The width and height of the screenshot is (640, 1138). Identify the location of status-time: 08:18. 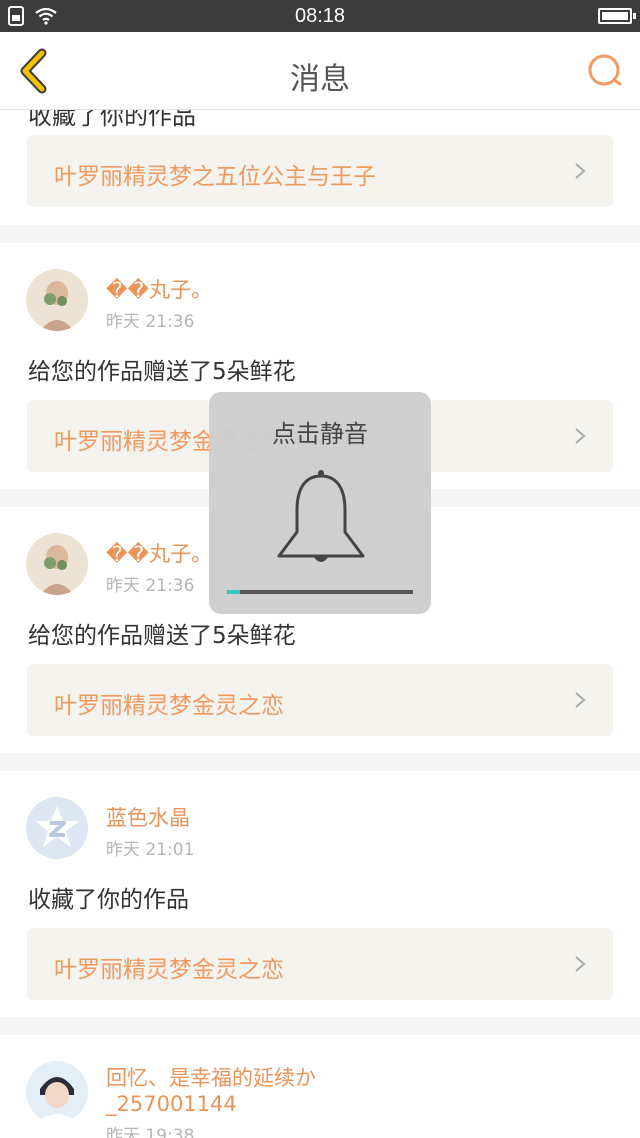
(320, 16).